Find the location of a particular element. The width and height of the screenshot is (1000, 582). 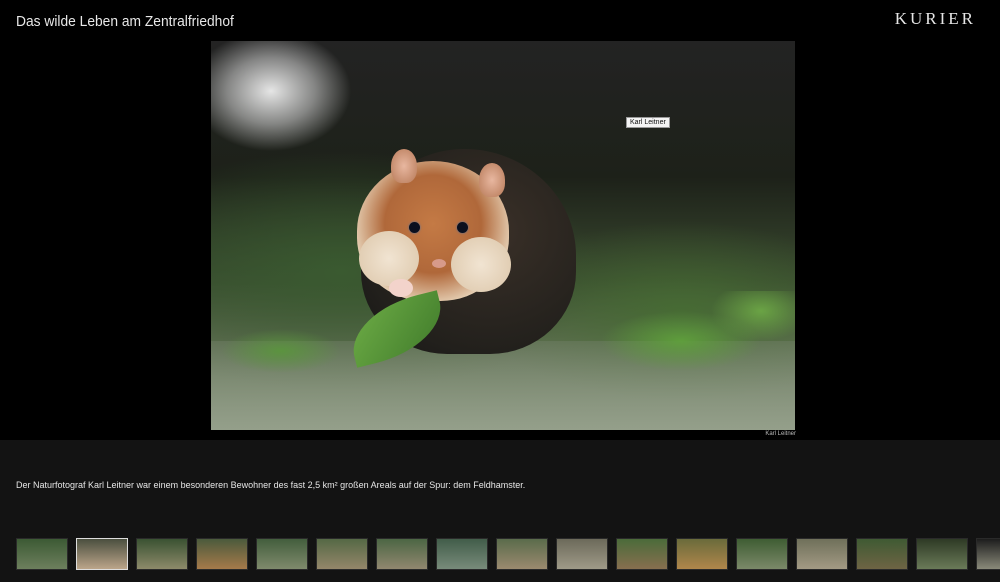

thumbnail-strip is located at coordinates (508, 554).